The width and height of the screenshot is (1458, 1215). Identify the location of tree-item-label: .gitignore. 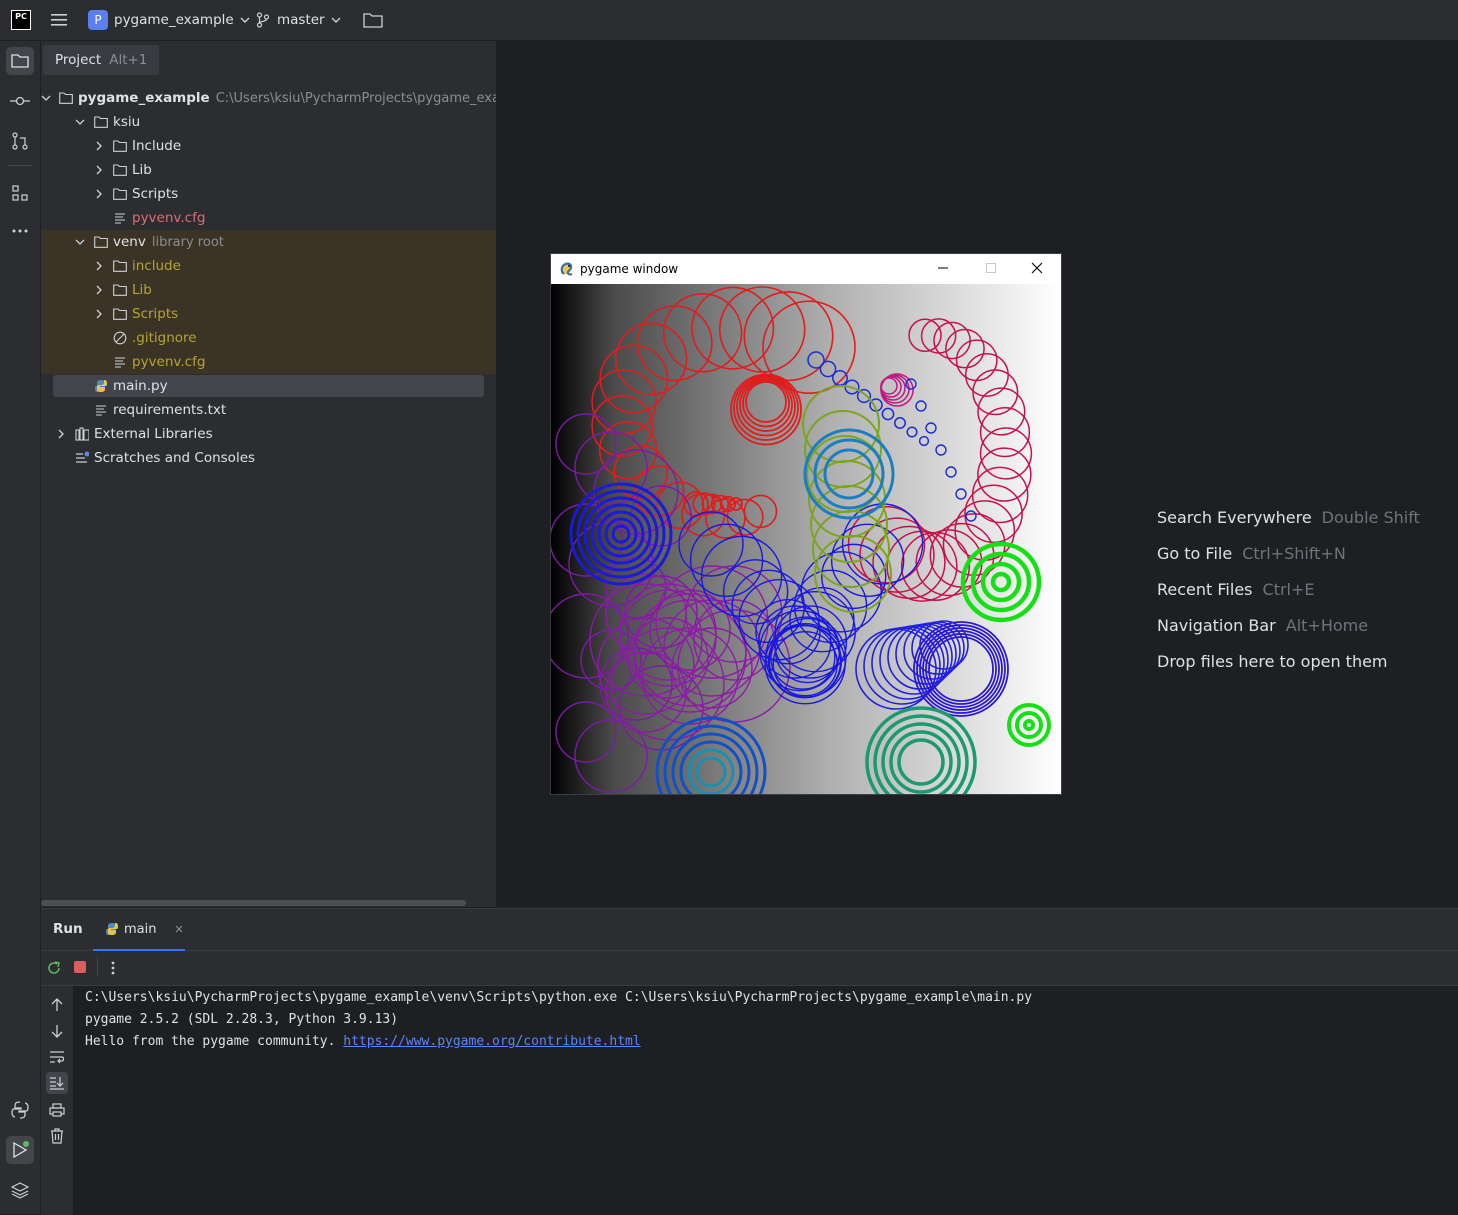
(164, 338).